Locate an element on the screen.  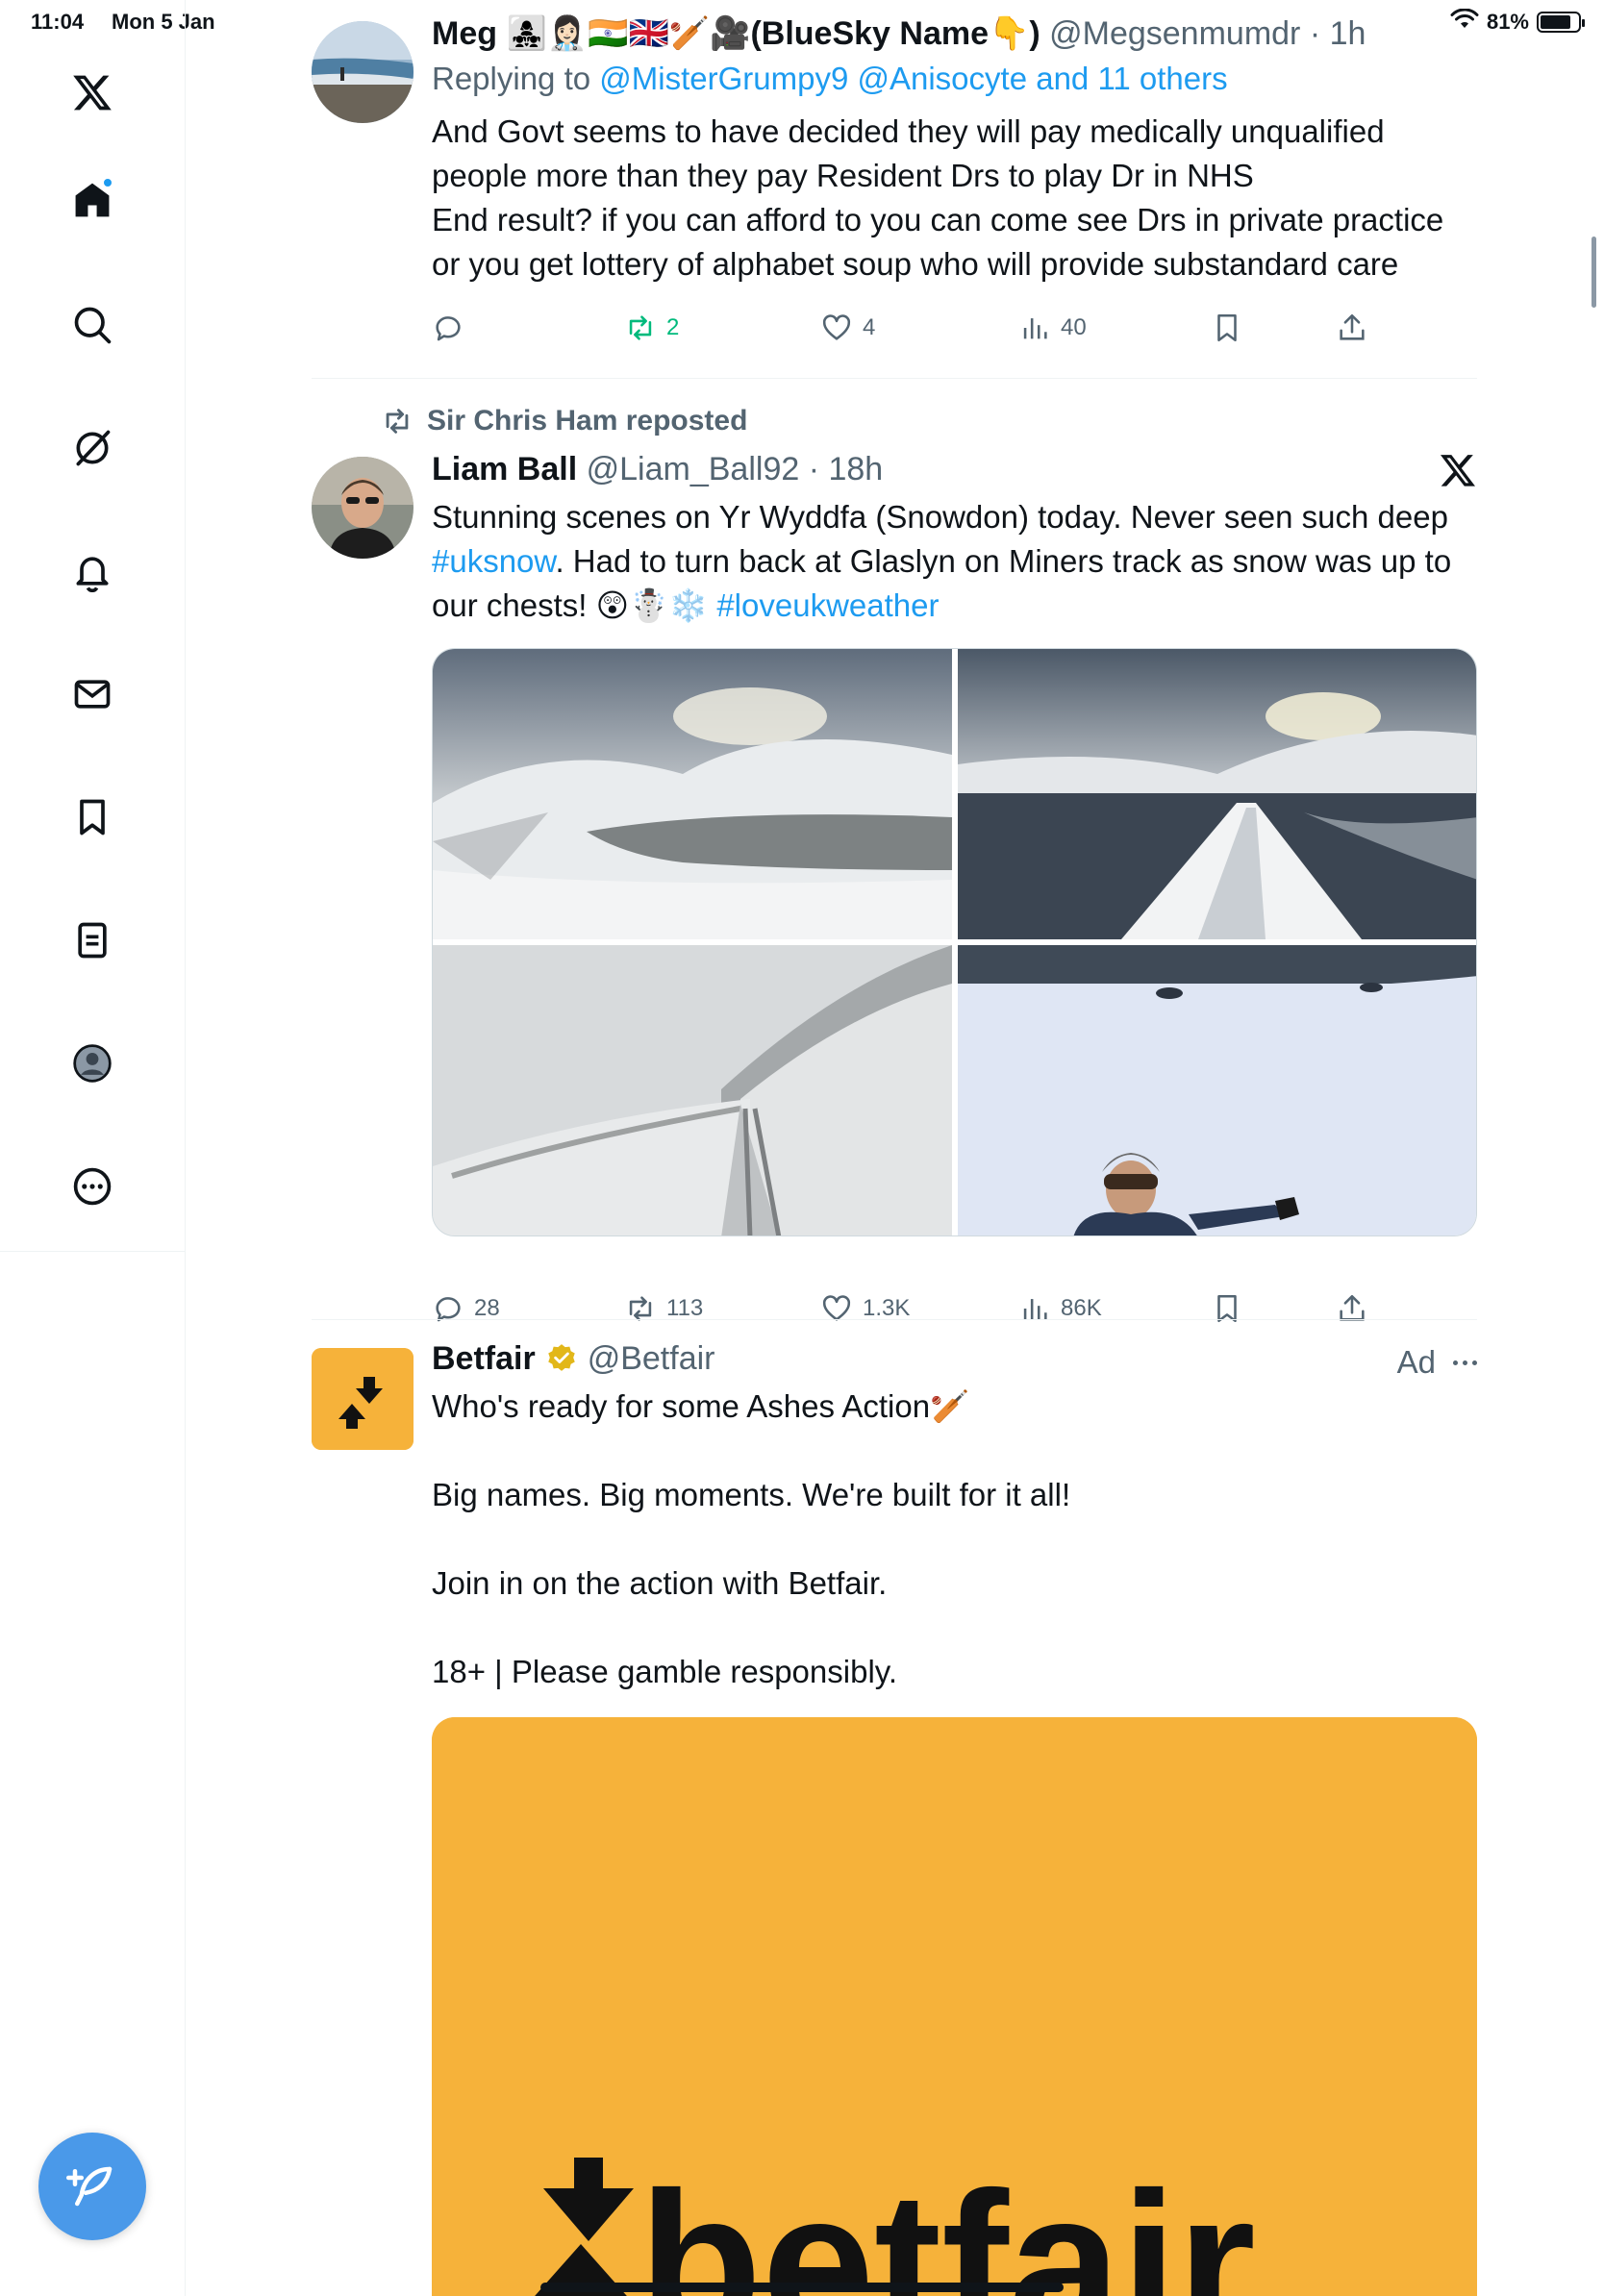
hashtag-link: #uksnow is located at coordinates (493, 561).